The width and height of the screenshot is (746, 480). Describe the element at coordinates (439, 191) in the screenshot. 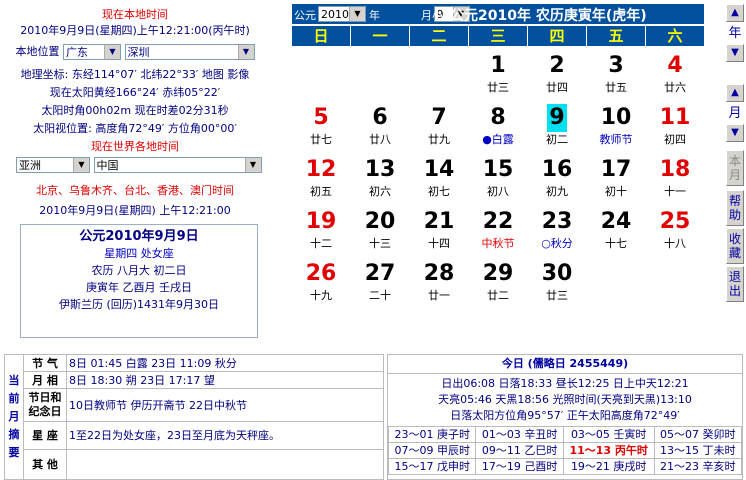

I see `lunar-label: 初七` at that location.